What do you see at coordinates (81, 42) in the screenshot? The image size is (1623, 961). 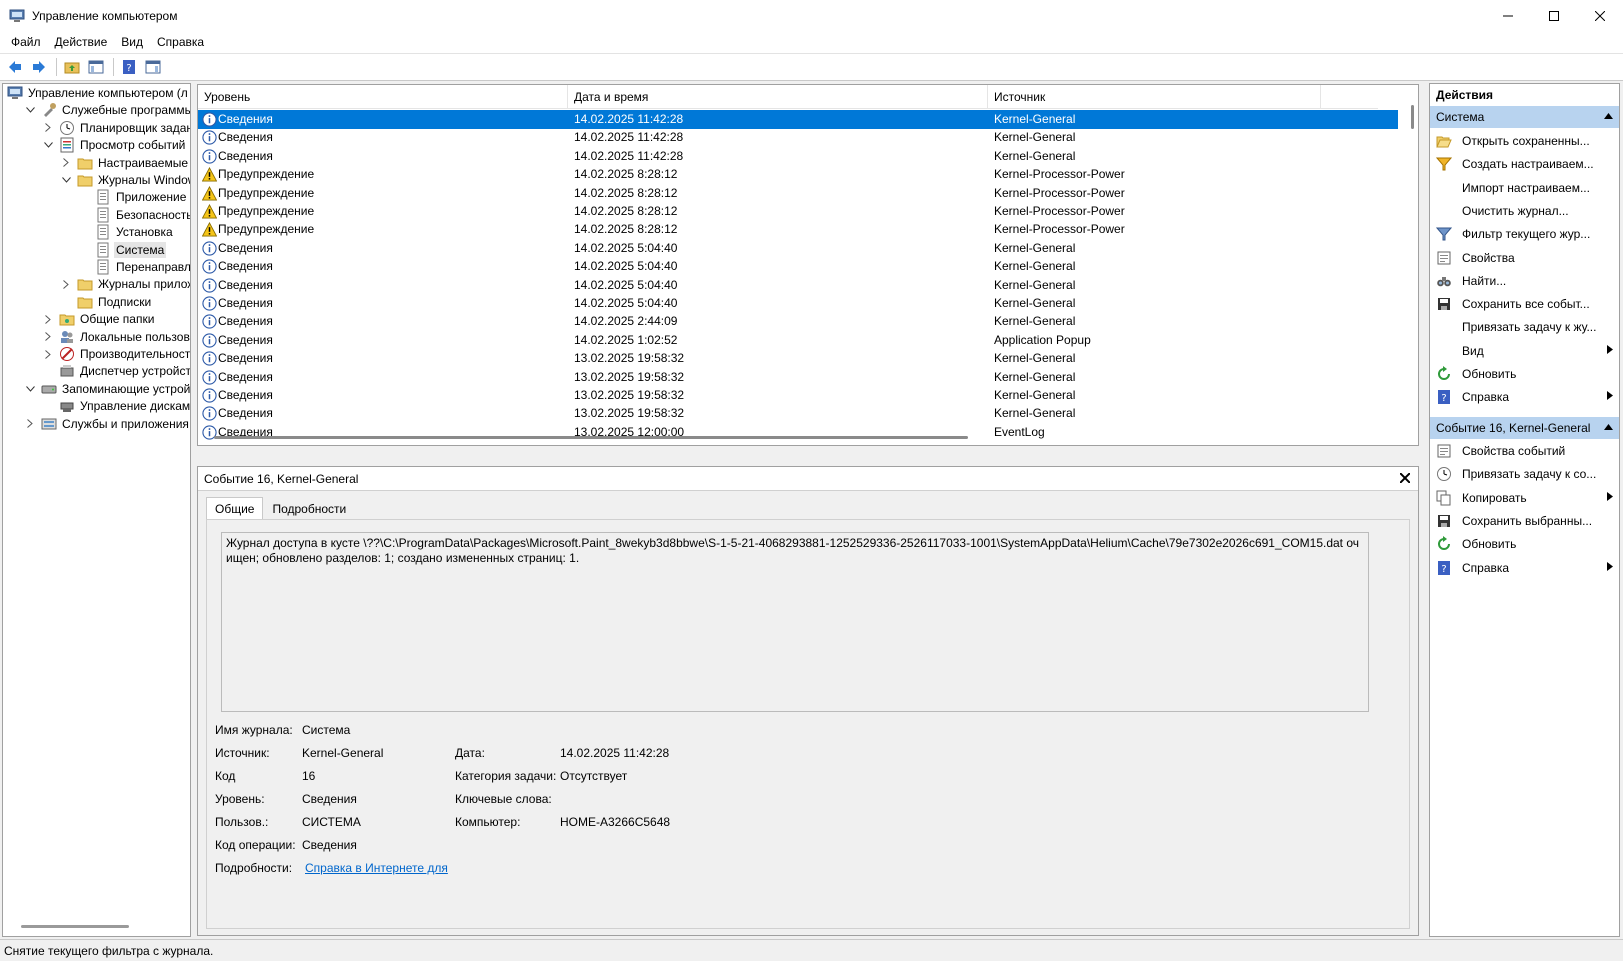 I see `menu-action: Действие` at bounding box center [81, 42].